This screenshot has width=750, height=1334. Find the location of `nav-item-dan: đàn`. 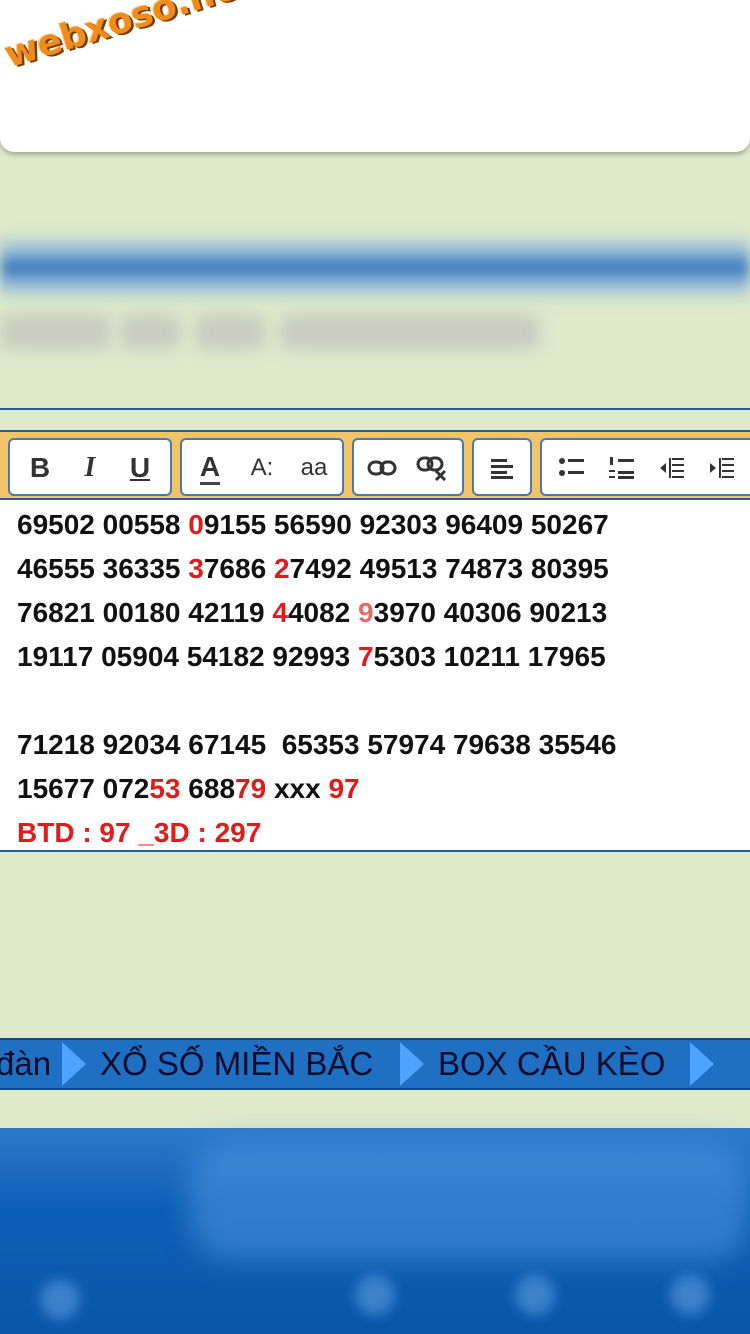

nav-item-dan: đàn is located at coordinates (25, 1064).